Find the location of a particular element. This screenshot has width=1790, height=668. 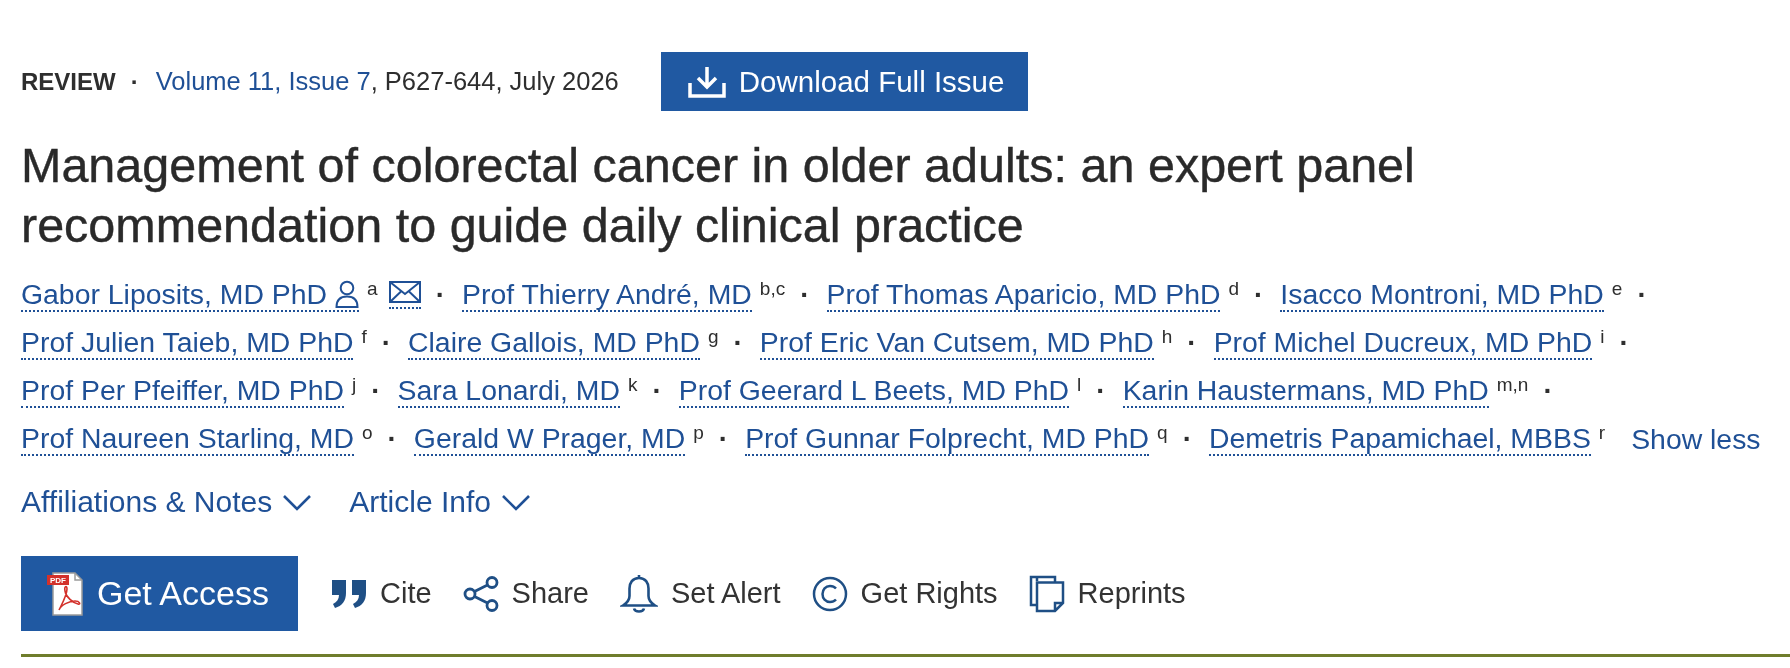

author-link: Prof Julien Taieb, MD PhD is located at coordinates (187, 343).